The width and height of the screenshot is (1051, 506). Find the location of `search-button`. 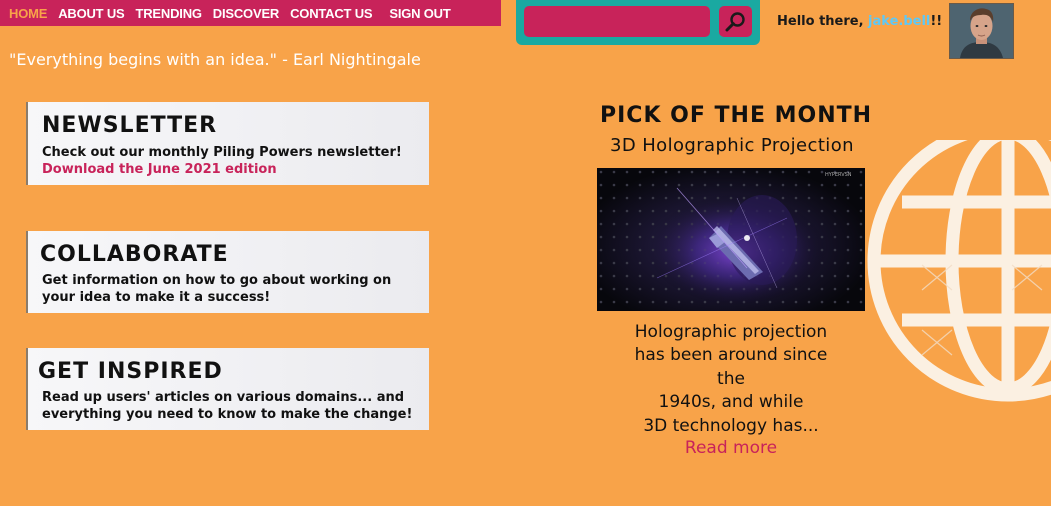

search-button is located at coordinates (735, 21).